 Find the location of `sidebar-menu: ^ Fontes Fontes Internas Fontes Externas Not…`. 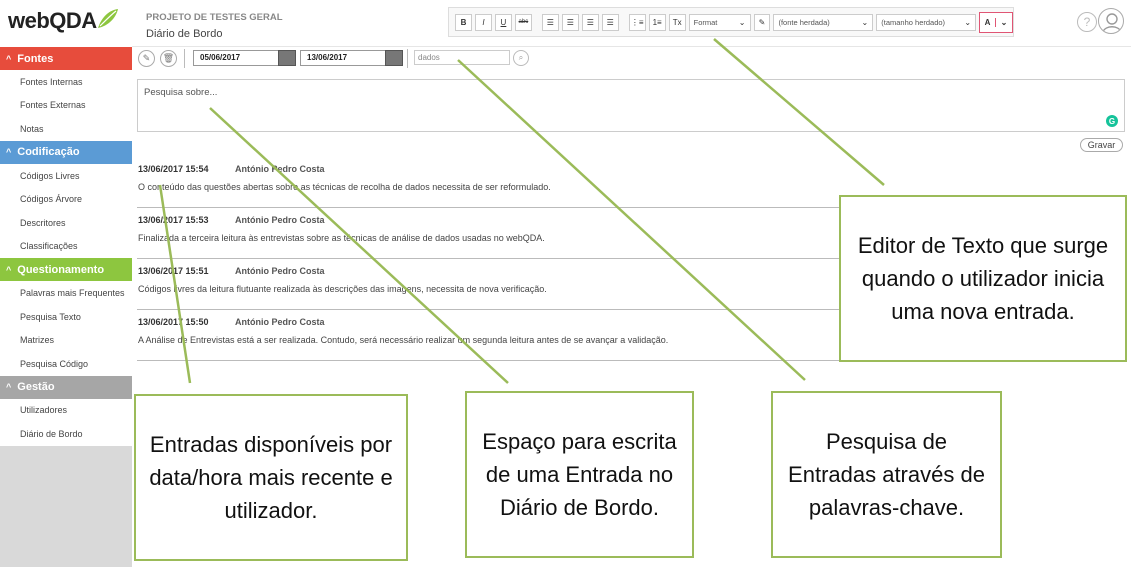

sidebar-menu: ^ Fontes Fontes Internas Fontes Externas Not… is located at coordinates (66, 246).